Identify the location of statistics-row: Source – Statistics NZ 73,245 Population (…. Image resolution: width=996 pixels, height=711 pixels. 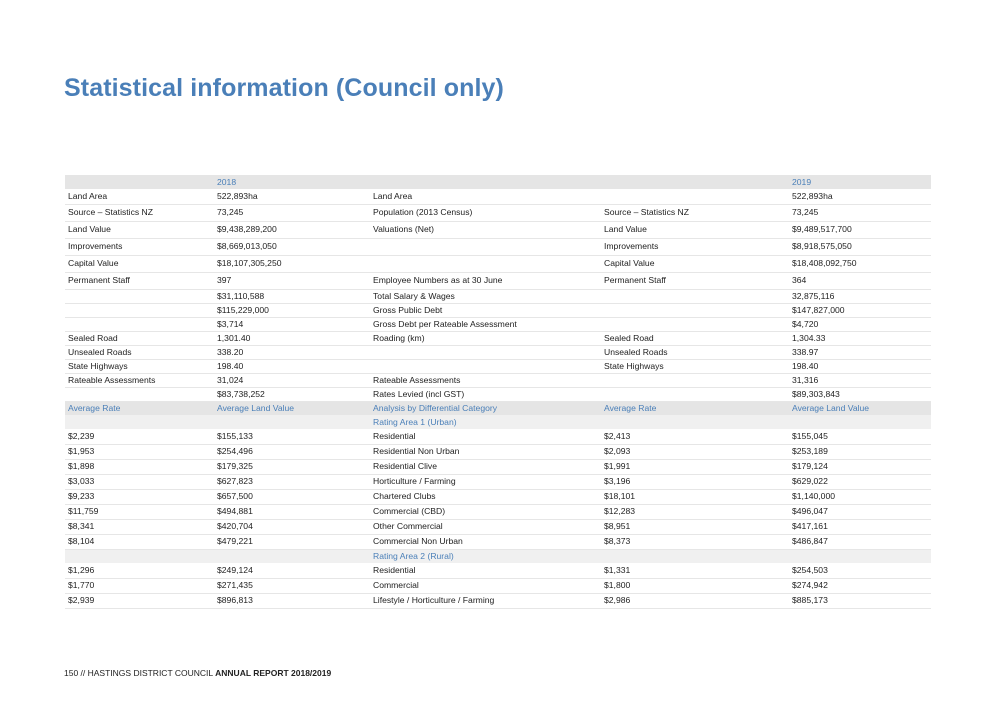
(498, 213).